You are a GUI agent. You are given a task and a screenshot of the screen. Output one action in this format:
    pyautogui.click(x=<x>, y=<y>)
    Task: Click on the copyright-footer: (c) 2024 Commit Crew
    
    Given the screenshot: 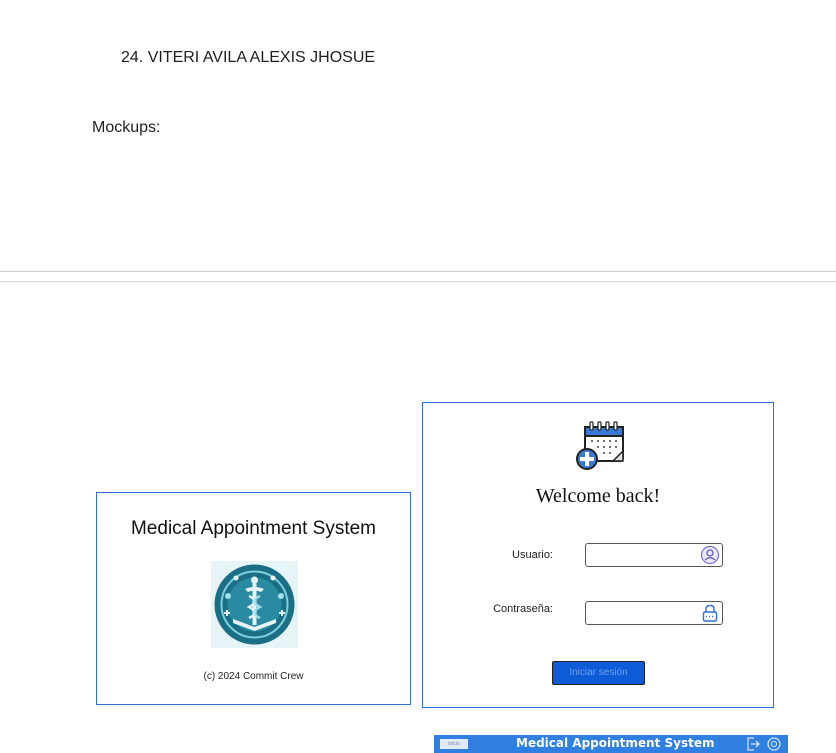 What is the action you would take?
    pyautogui.click(x=253, y=676)
    